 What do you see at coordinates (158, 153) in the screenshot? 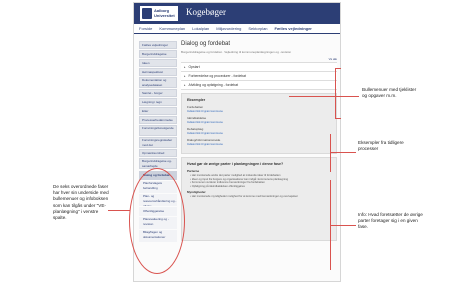
I see `sidebar-item: Opmærksomhed` at bounding box center [158, 153].